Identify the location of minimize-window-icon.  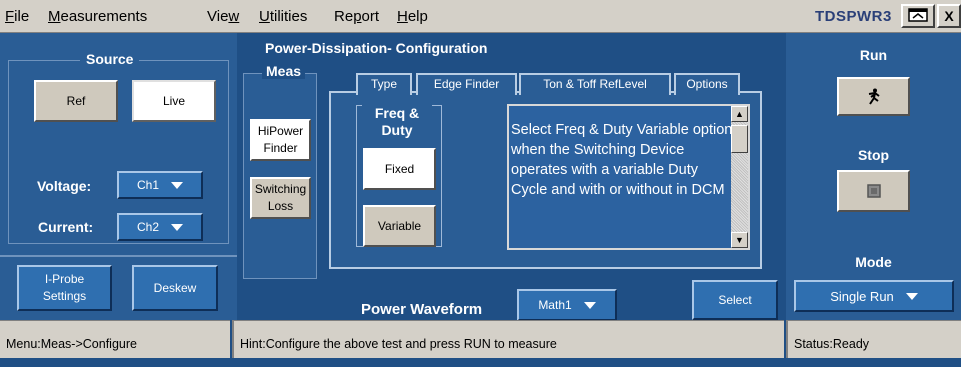
(918, 15).